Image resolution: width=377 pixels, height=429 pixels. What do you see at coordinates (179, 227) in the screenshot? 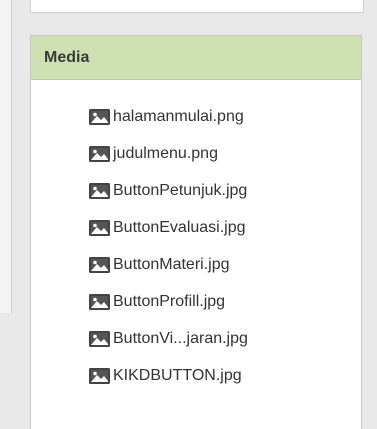
I see `media-item-label: ButtonEvaluasi.jpg` at bounding box center [179, 227].